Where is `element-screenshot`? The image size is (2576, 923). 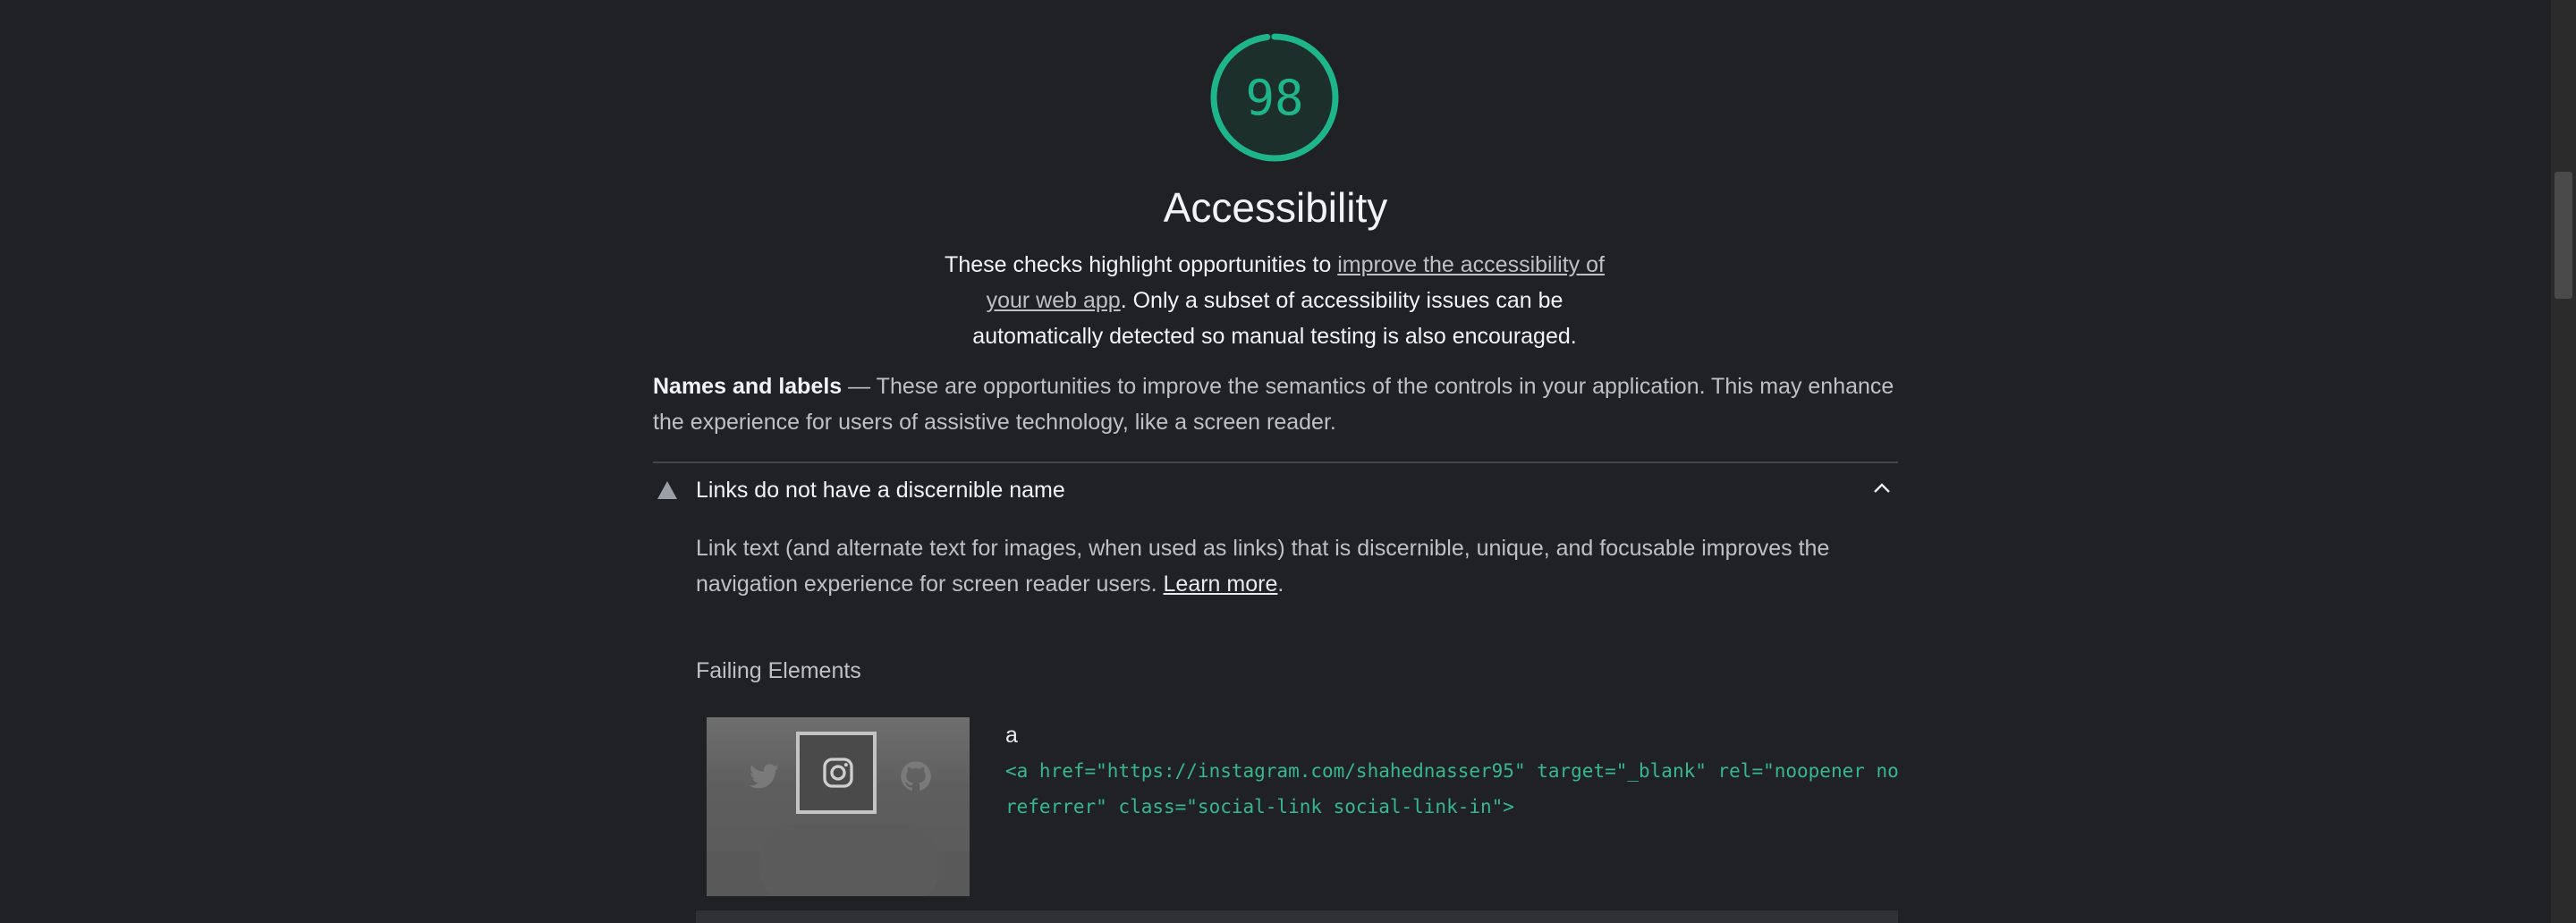 element-screenshot is located at coordinates (838, 806).